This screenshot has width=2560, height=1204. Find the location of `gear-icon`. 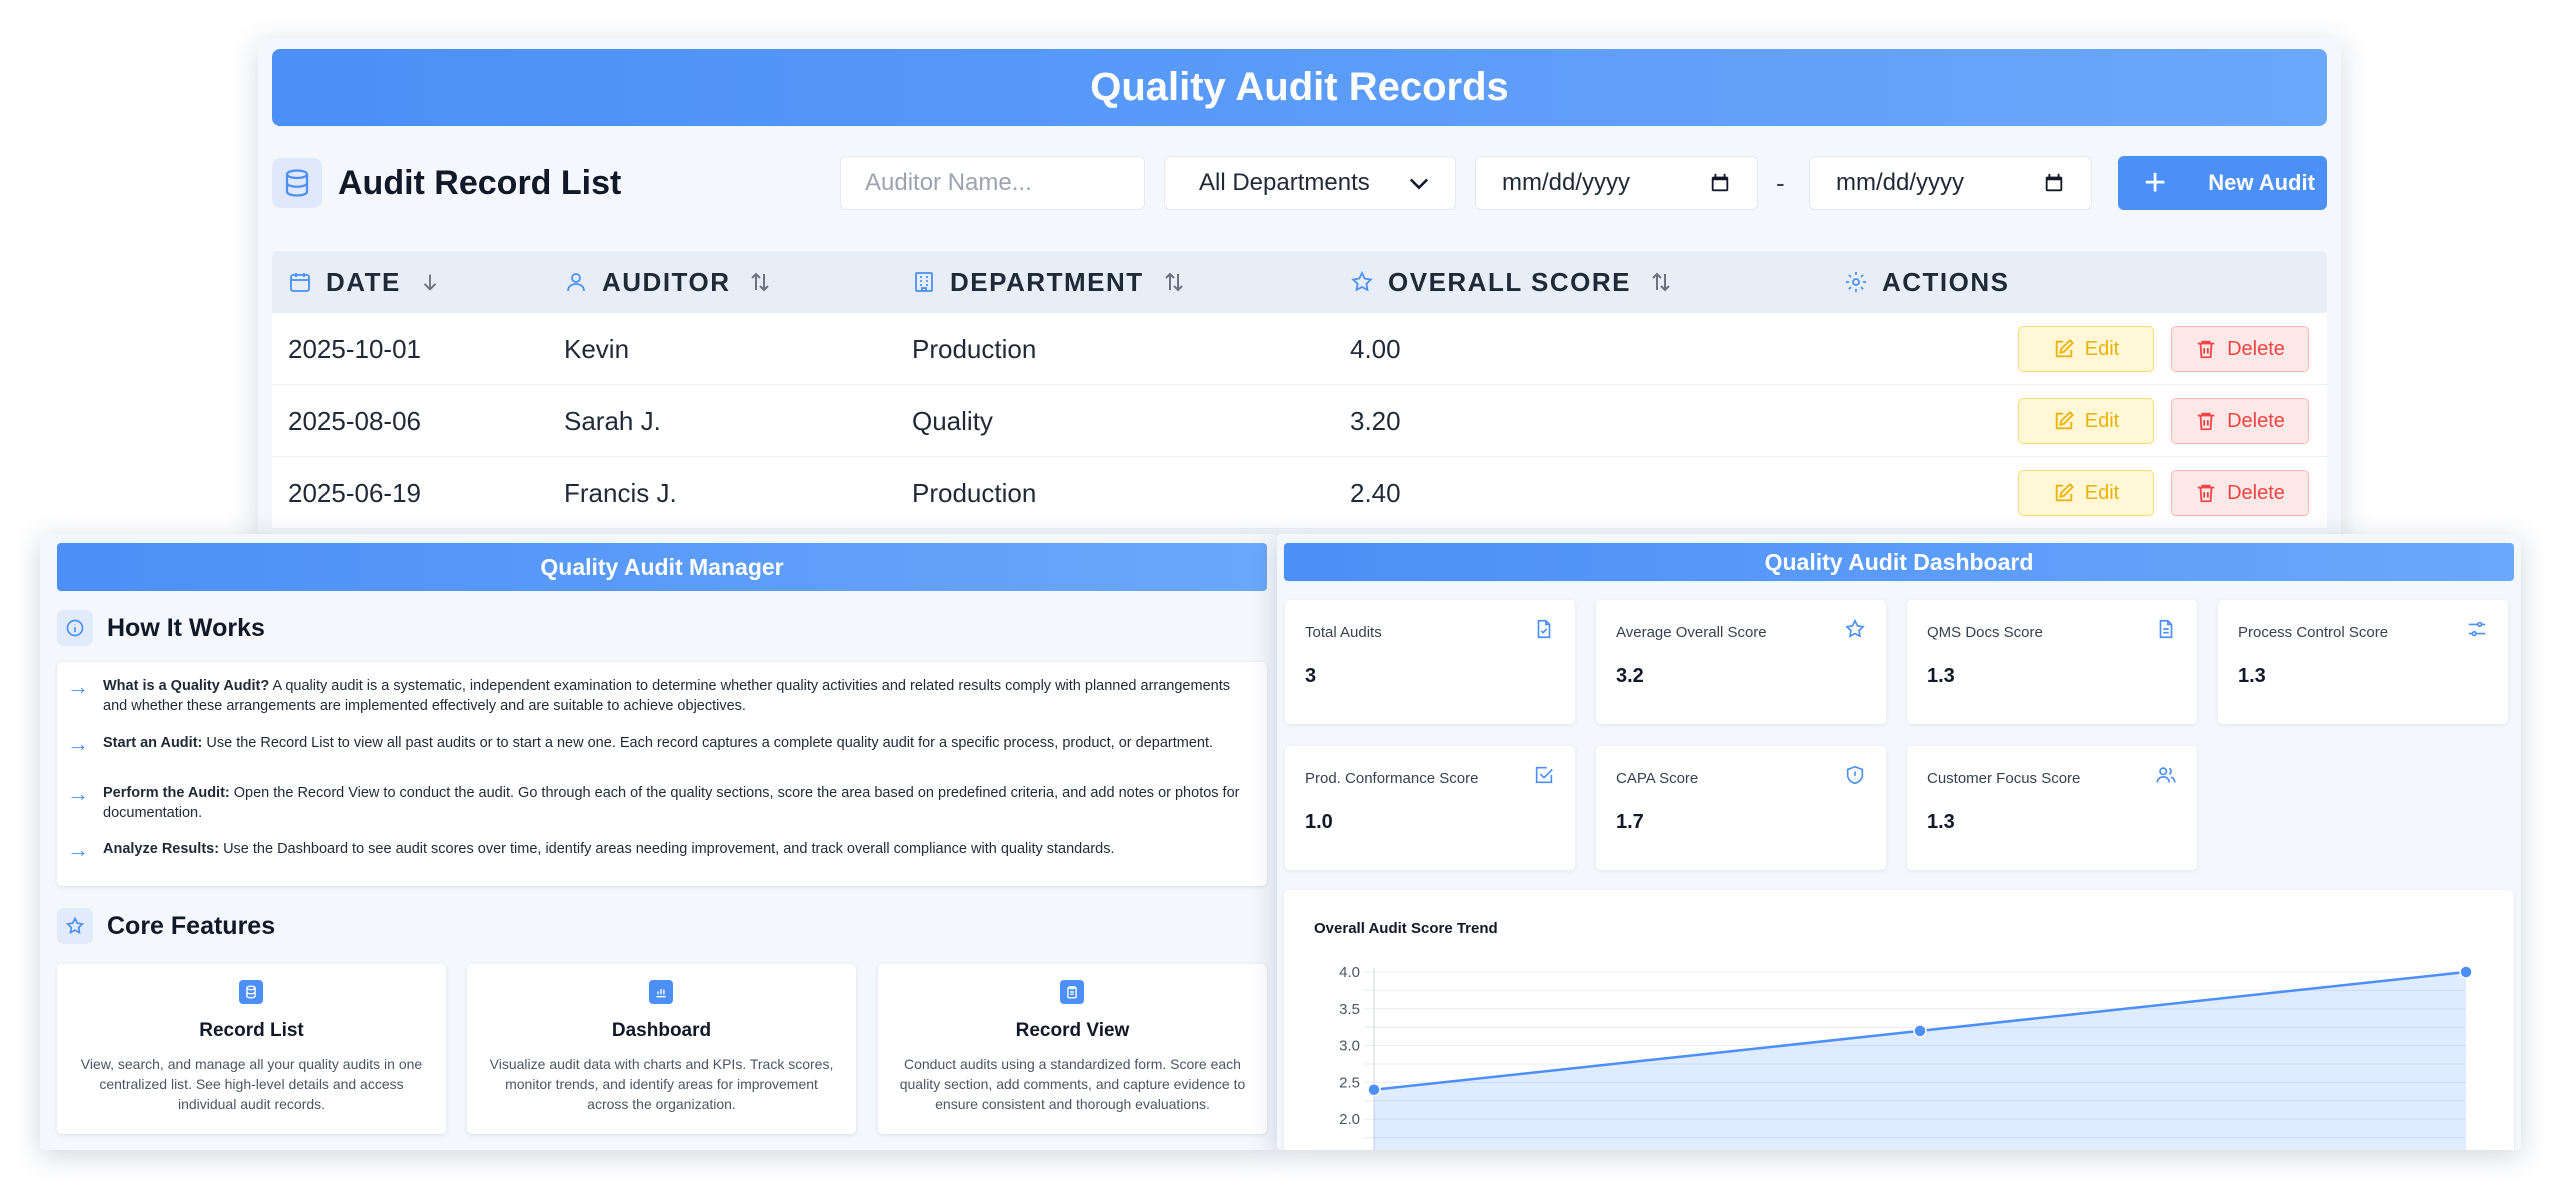

gear-icon is located at coordinates (1856, 282).